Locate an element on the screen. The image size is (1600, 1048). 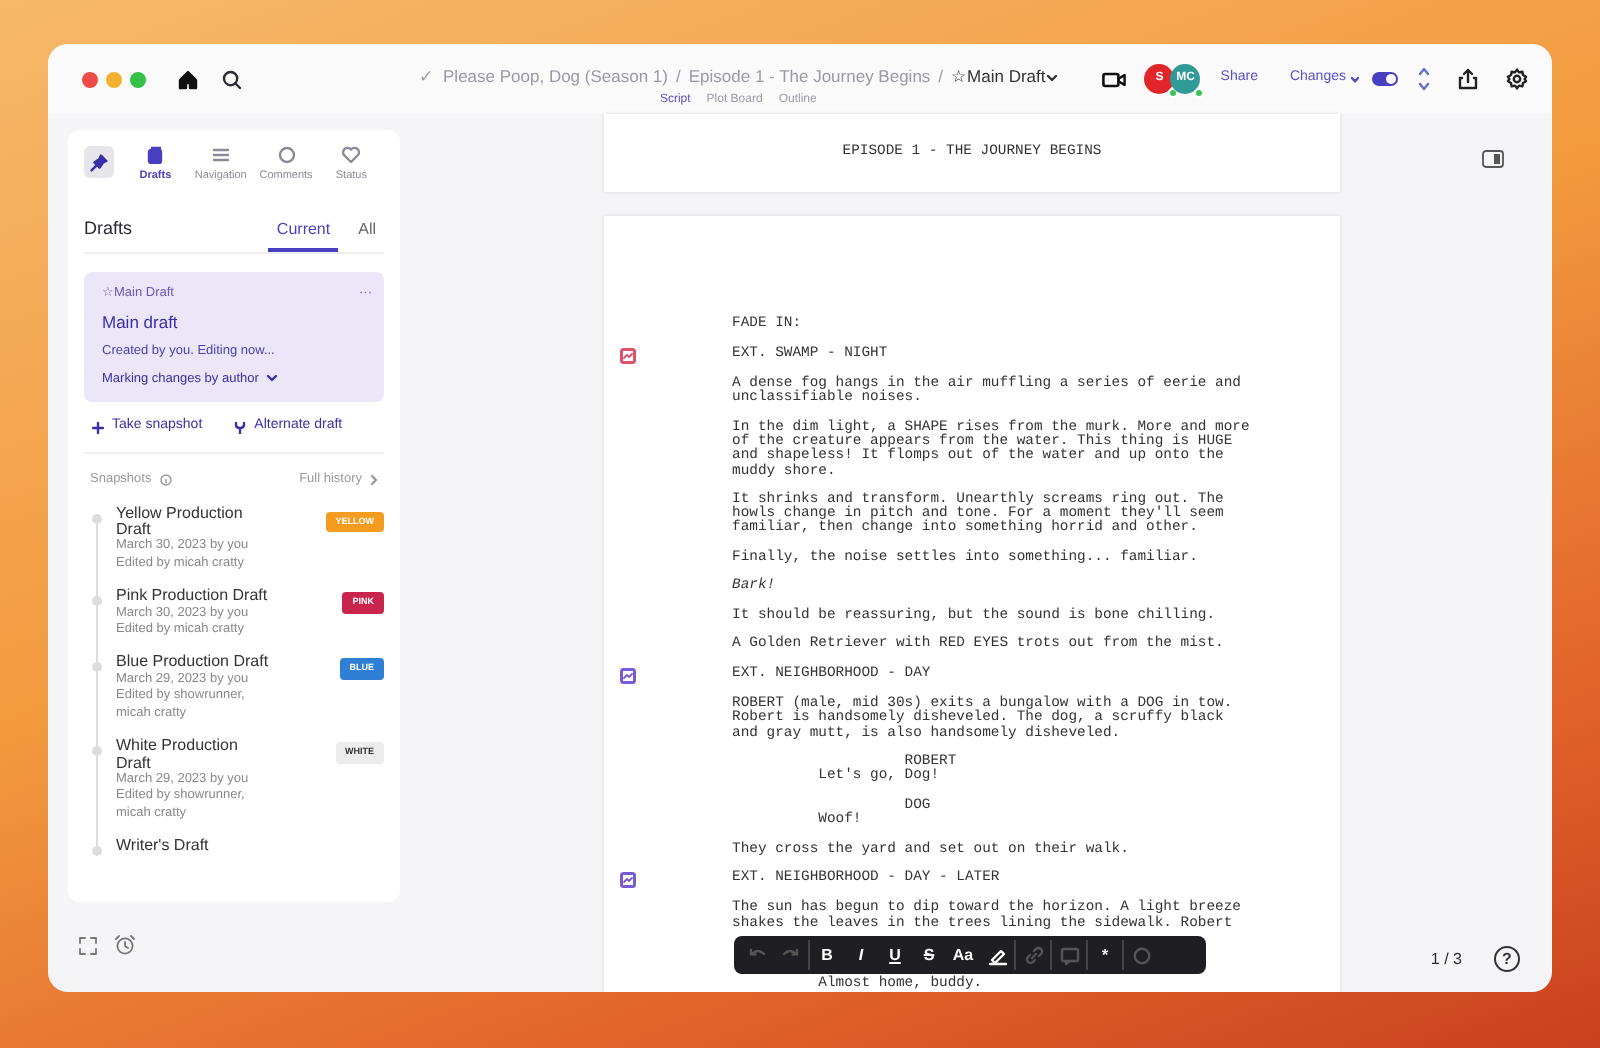
filter-tab: Current is located at coordinates (303, 233).